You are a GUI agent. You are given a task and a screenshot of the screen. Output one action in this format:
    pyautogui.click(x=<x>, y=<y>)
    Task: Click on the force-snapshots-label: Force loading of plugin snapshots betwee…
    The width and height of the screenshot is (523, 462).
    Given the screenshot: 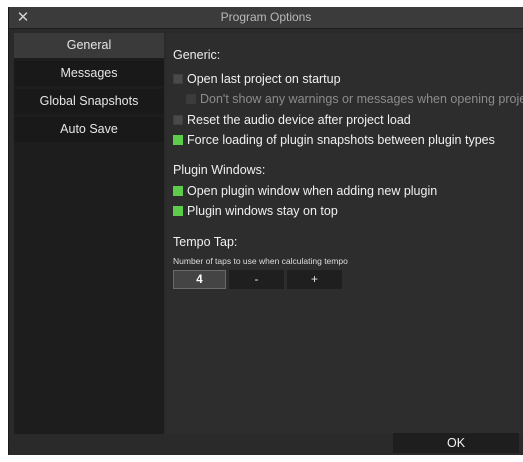 What is the action you would take?
    pyautogui.click(x=341, y=140)
    